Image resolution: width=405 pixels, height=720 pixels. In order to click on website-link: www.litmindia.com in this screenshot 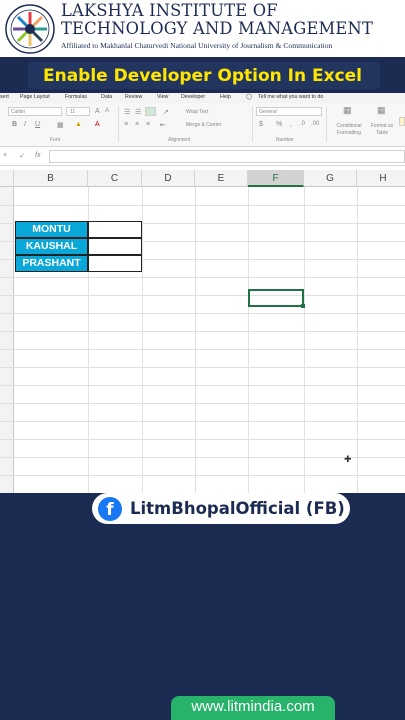, I will do `click(253, 706)`.